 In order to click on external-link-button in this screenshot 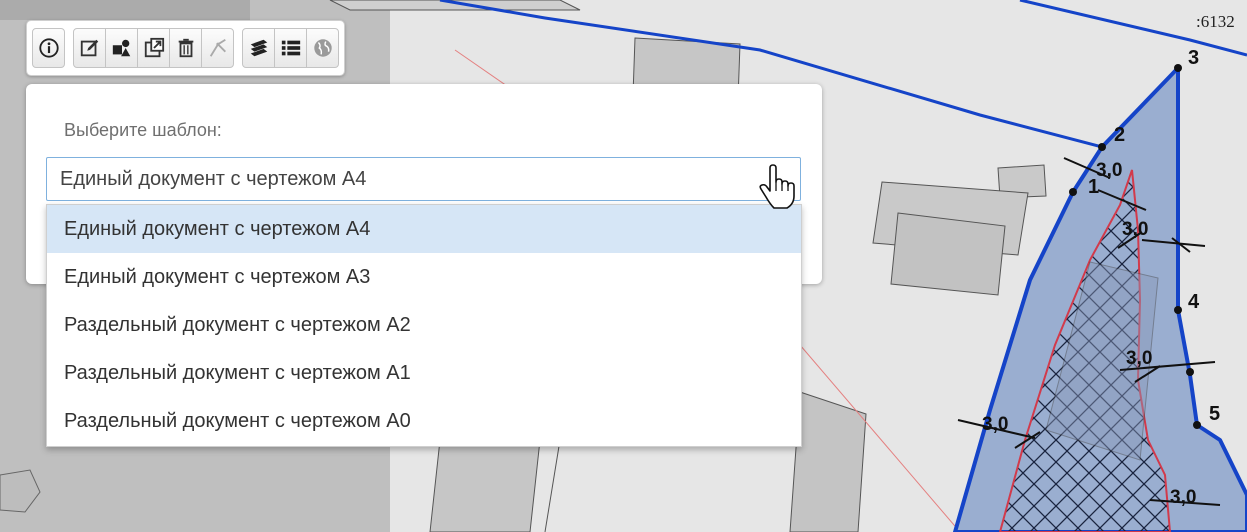, I will do `click(153, 48)`.